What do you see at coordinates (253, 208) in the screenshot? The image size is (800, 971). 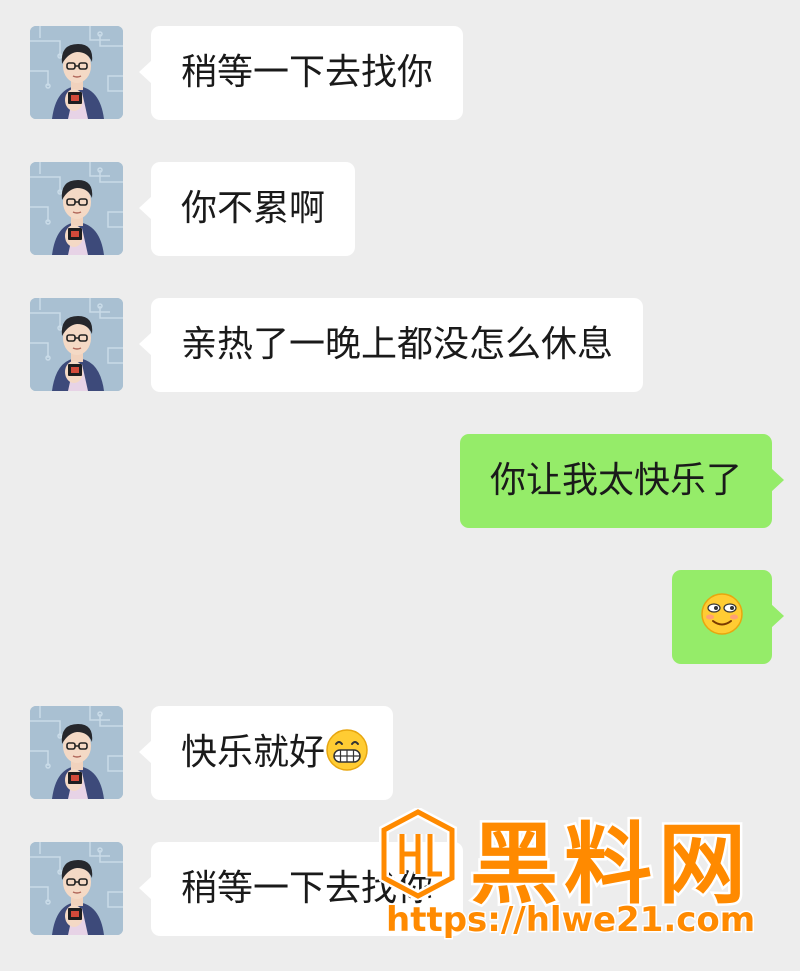 I see `message-text: 你不累啊` at bounding box center [253, 208].